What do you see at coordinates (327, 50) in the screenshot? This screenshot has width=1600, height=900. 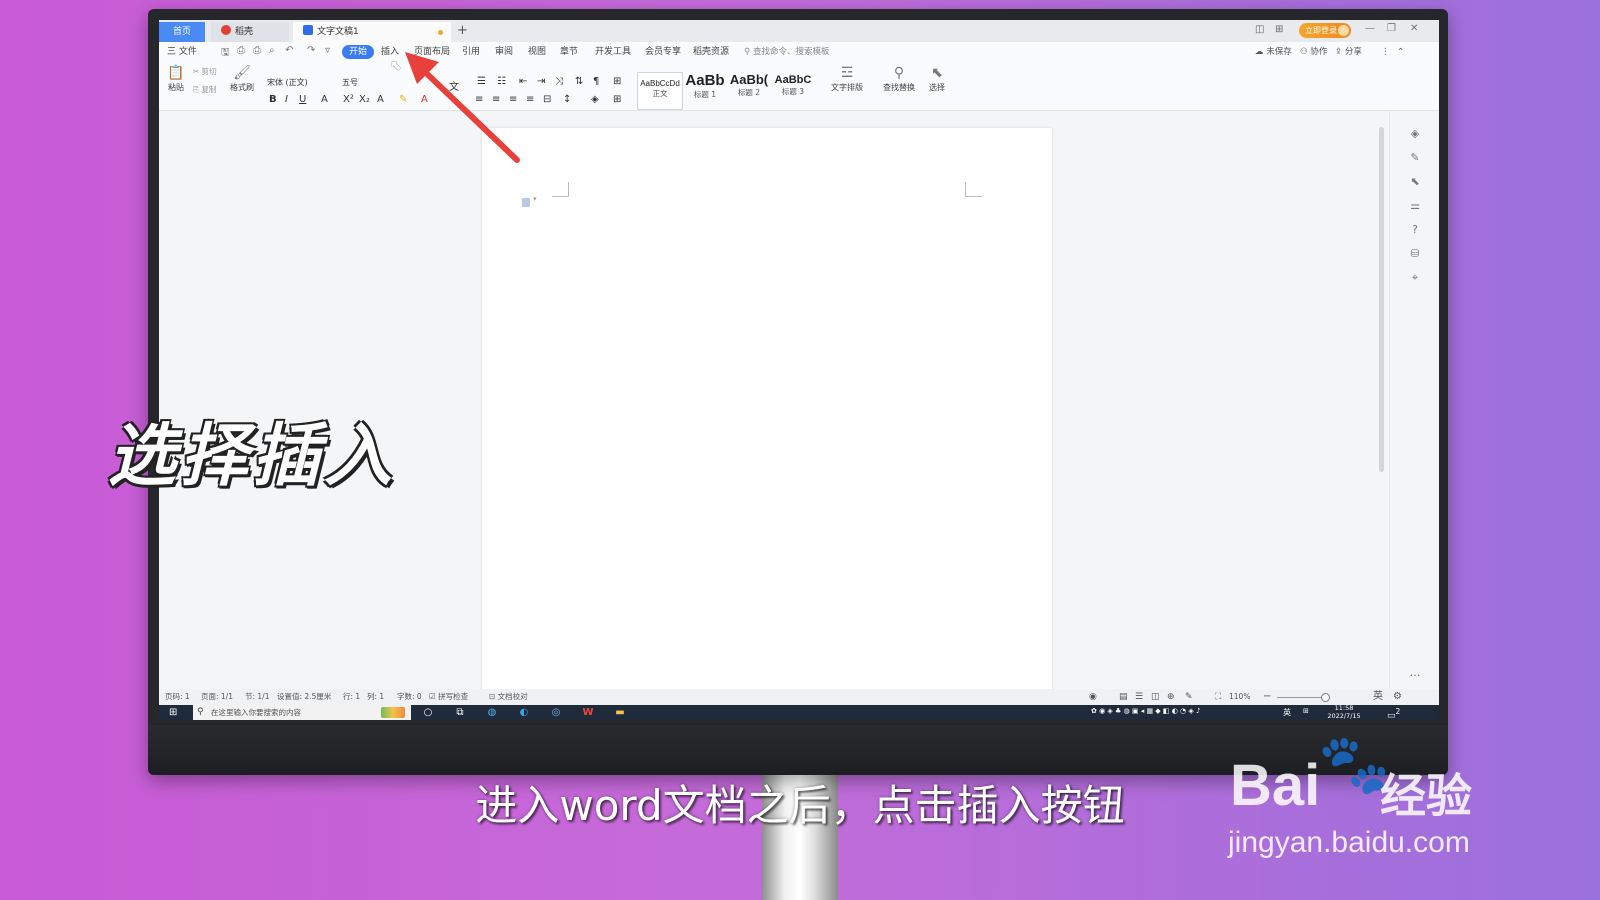 I see `customize-qa-icon: ▿` at bounding box center [327, 50].